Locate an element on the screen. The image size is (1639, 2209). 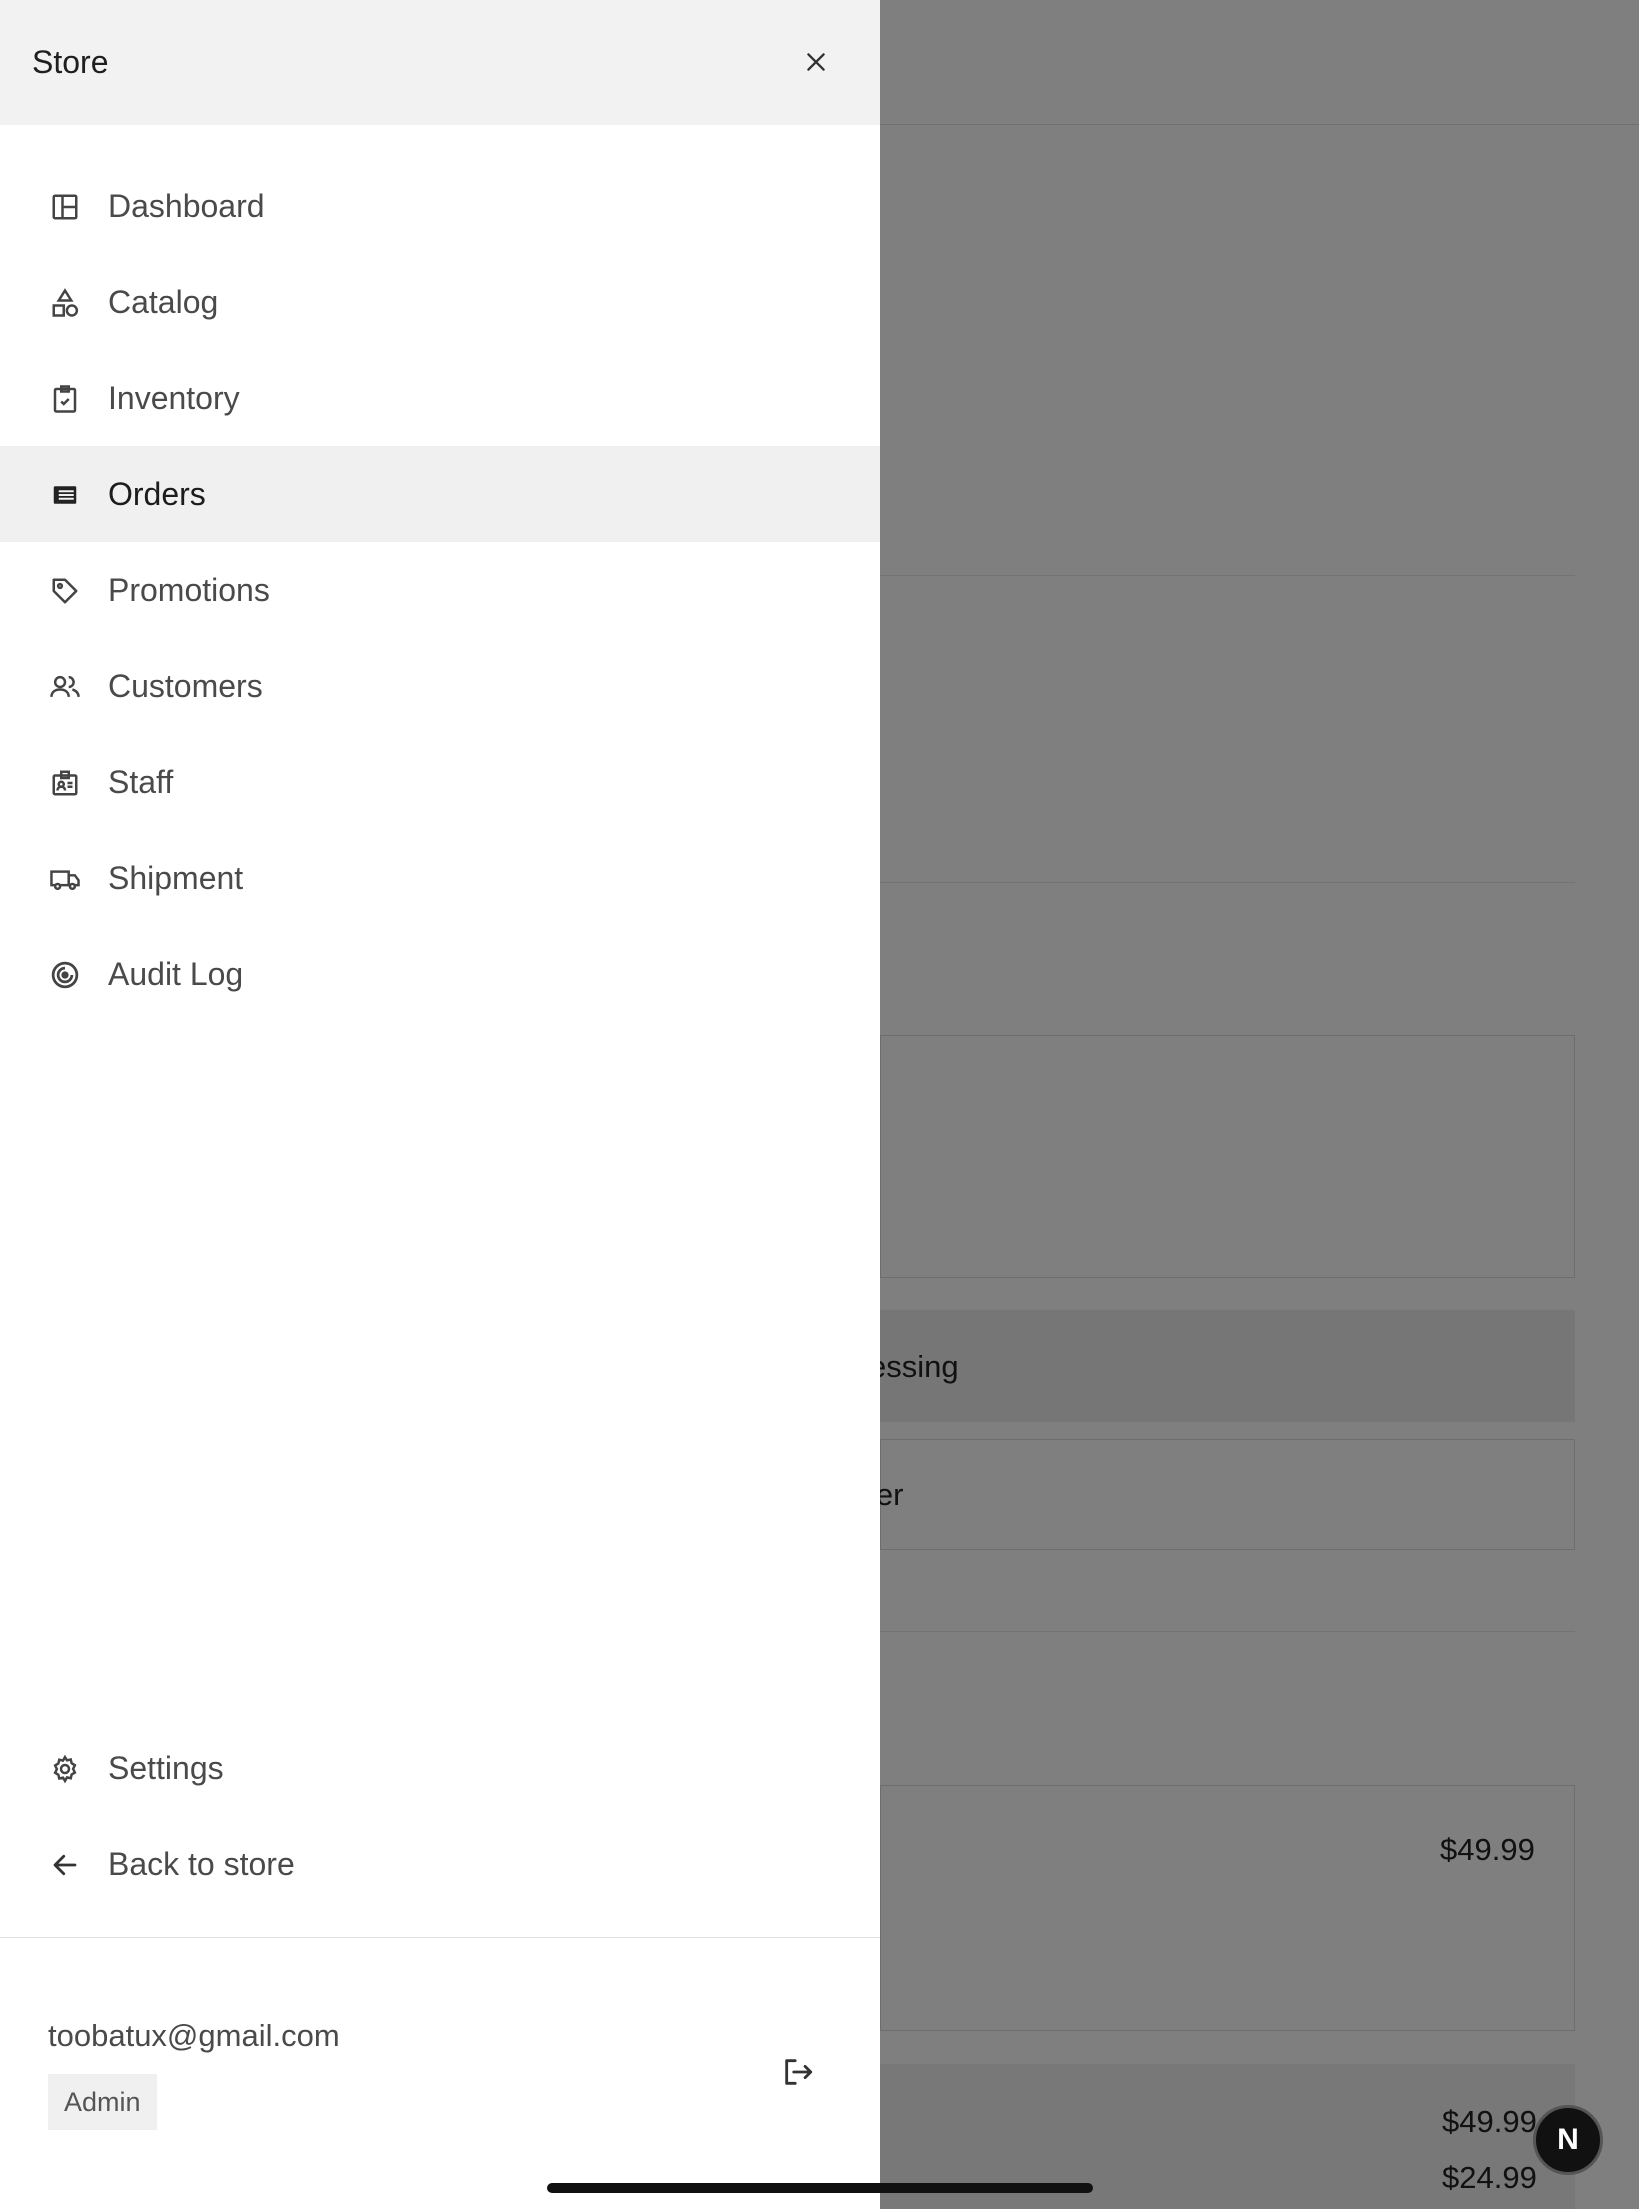
nav-label: Catalog is located at coordinates (163, 301).